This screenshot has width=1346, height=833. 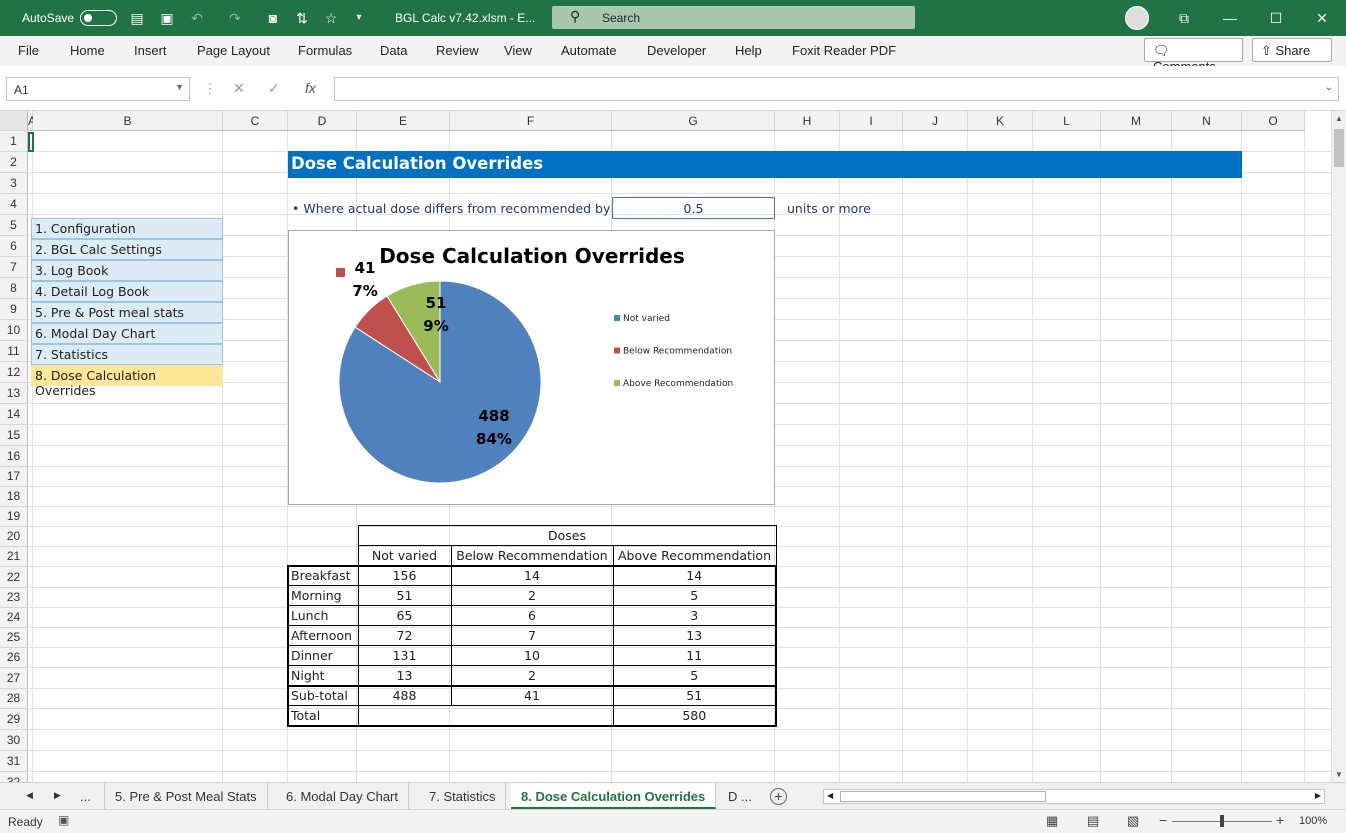 I want to click on row-header-2: 2, so click(x=14, y=162).